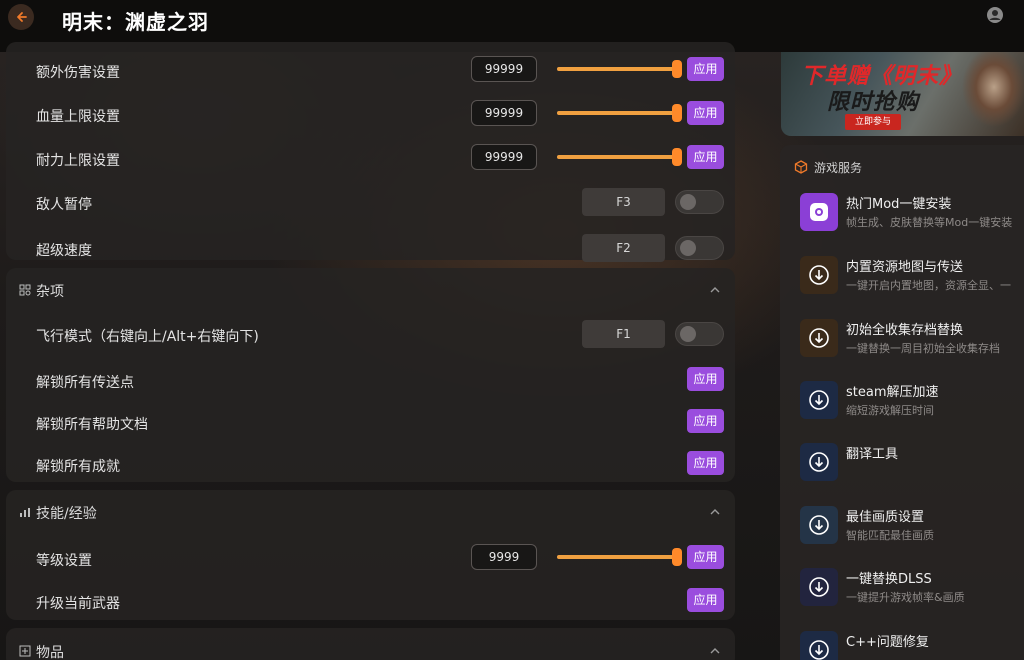 The width and height of the screenshot is (1024, 660). What do you see at coordinates (370, 160) in the screenshot?
I see `row-max-stamina: 耐力上限设置 99999 应用` at bounding box center [370, 160].